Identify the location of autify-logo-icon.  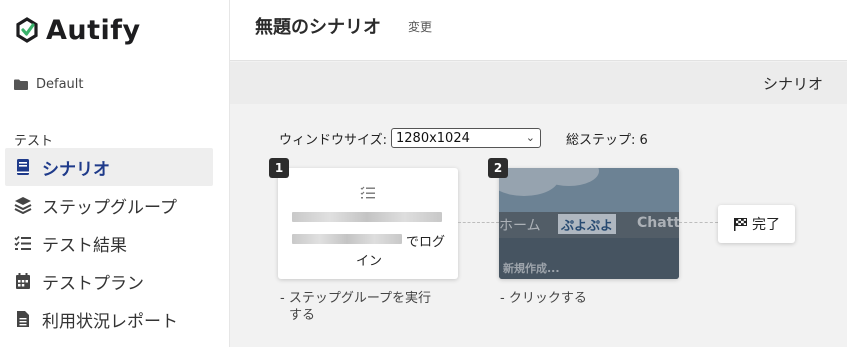
(27, 30).